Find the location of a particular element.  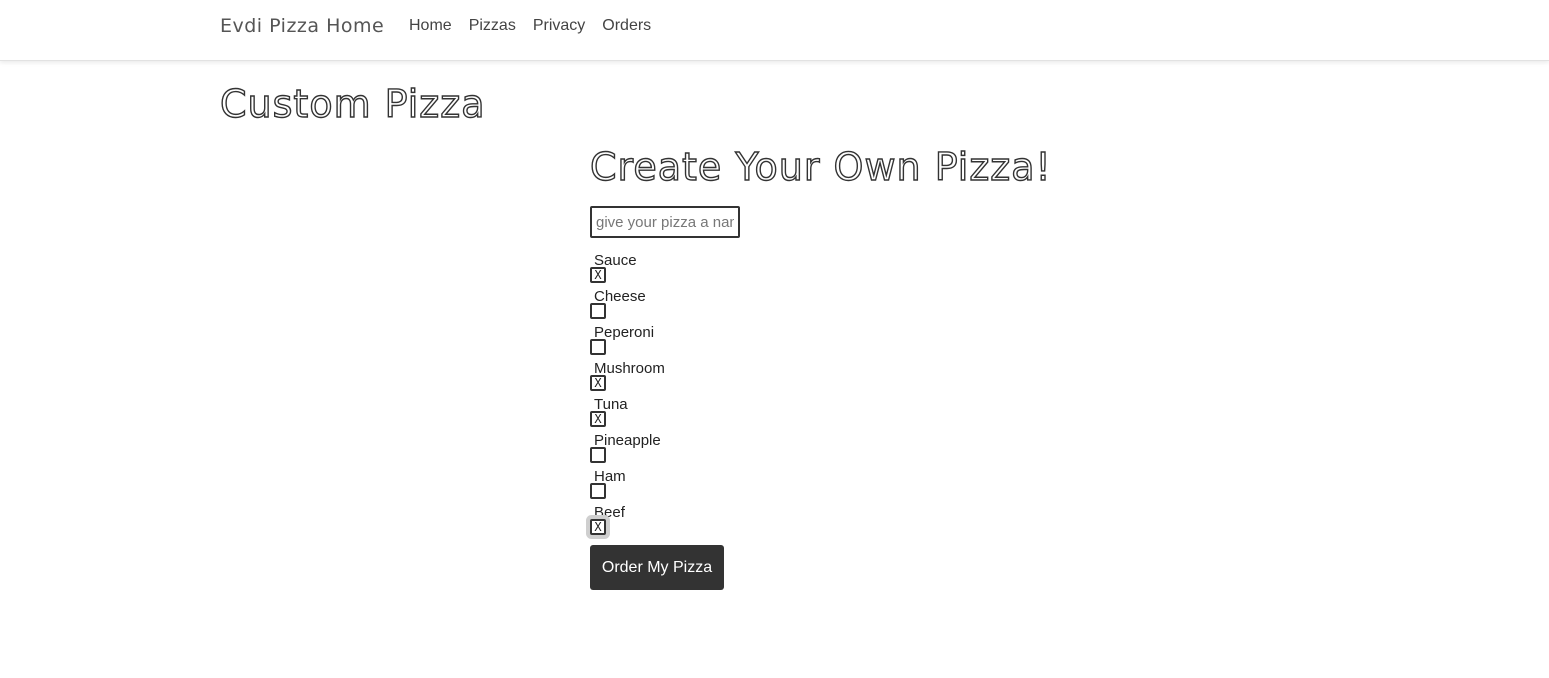

topping-sauce: Sauce X is located at coordinates (660, 268).